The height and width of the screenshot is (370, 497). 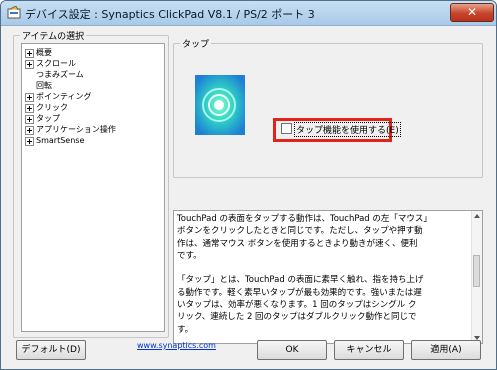 I want to click on close-button: ✕, so click(x=472, y=12).